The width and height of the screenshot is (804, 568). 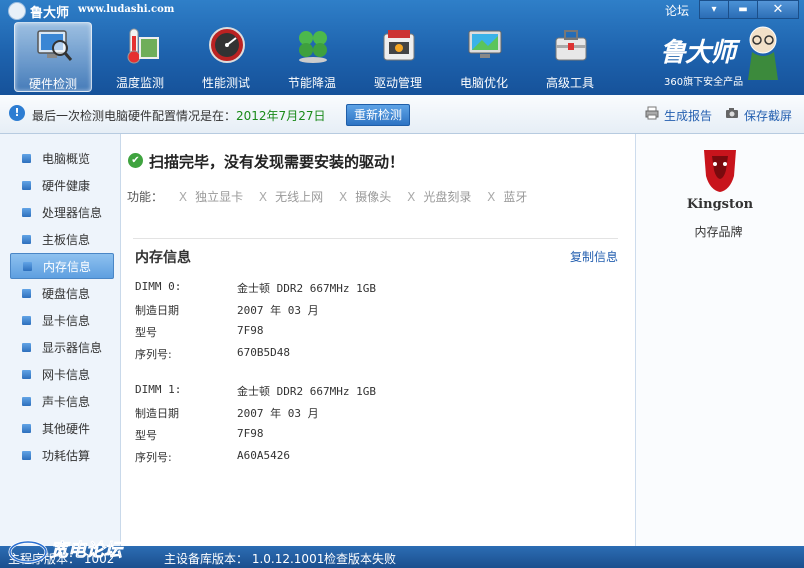 I want to click on feature-item: X 独立显卡, so click(x=211, y=197).